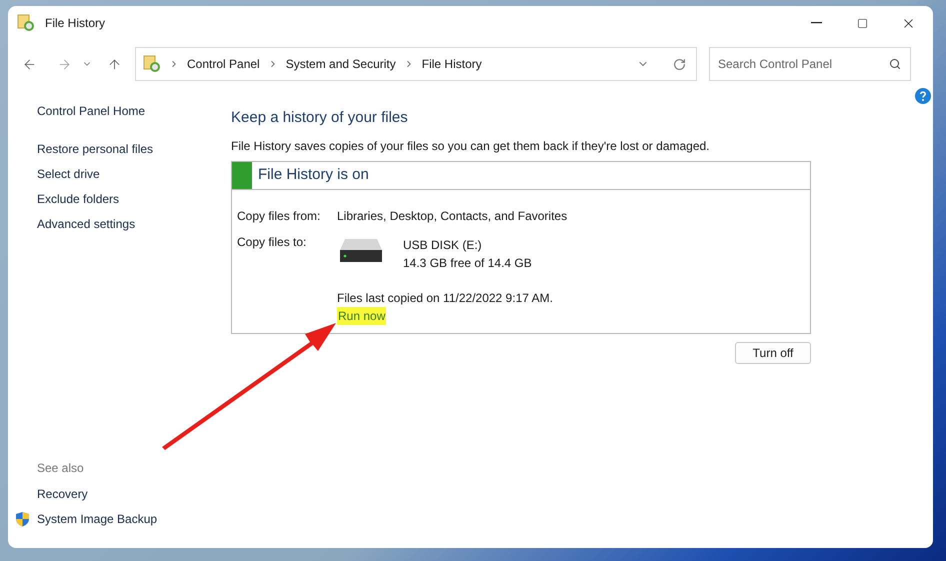 The width and height of the screenshot is (946, 561). I want to click on field-value: Libraries, Desktop, Contacts, and Favorites, so click(452, 216).